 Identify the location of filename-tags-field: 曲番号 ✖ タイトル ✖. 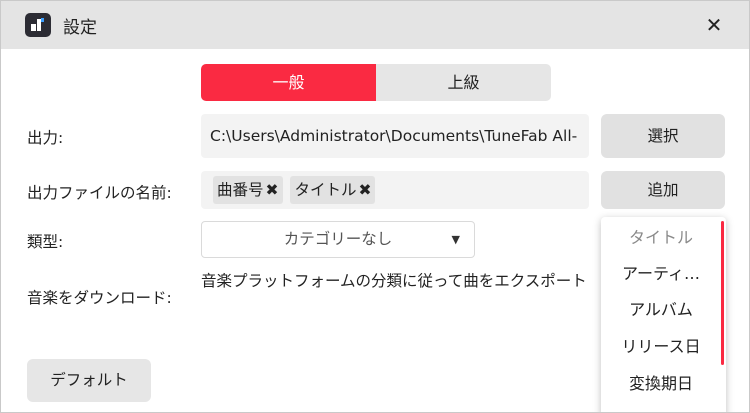
(395, 190).